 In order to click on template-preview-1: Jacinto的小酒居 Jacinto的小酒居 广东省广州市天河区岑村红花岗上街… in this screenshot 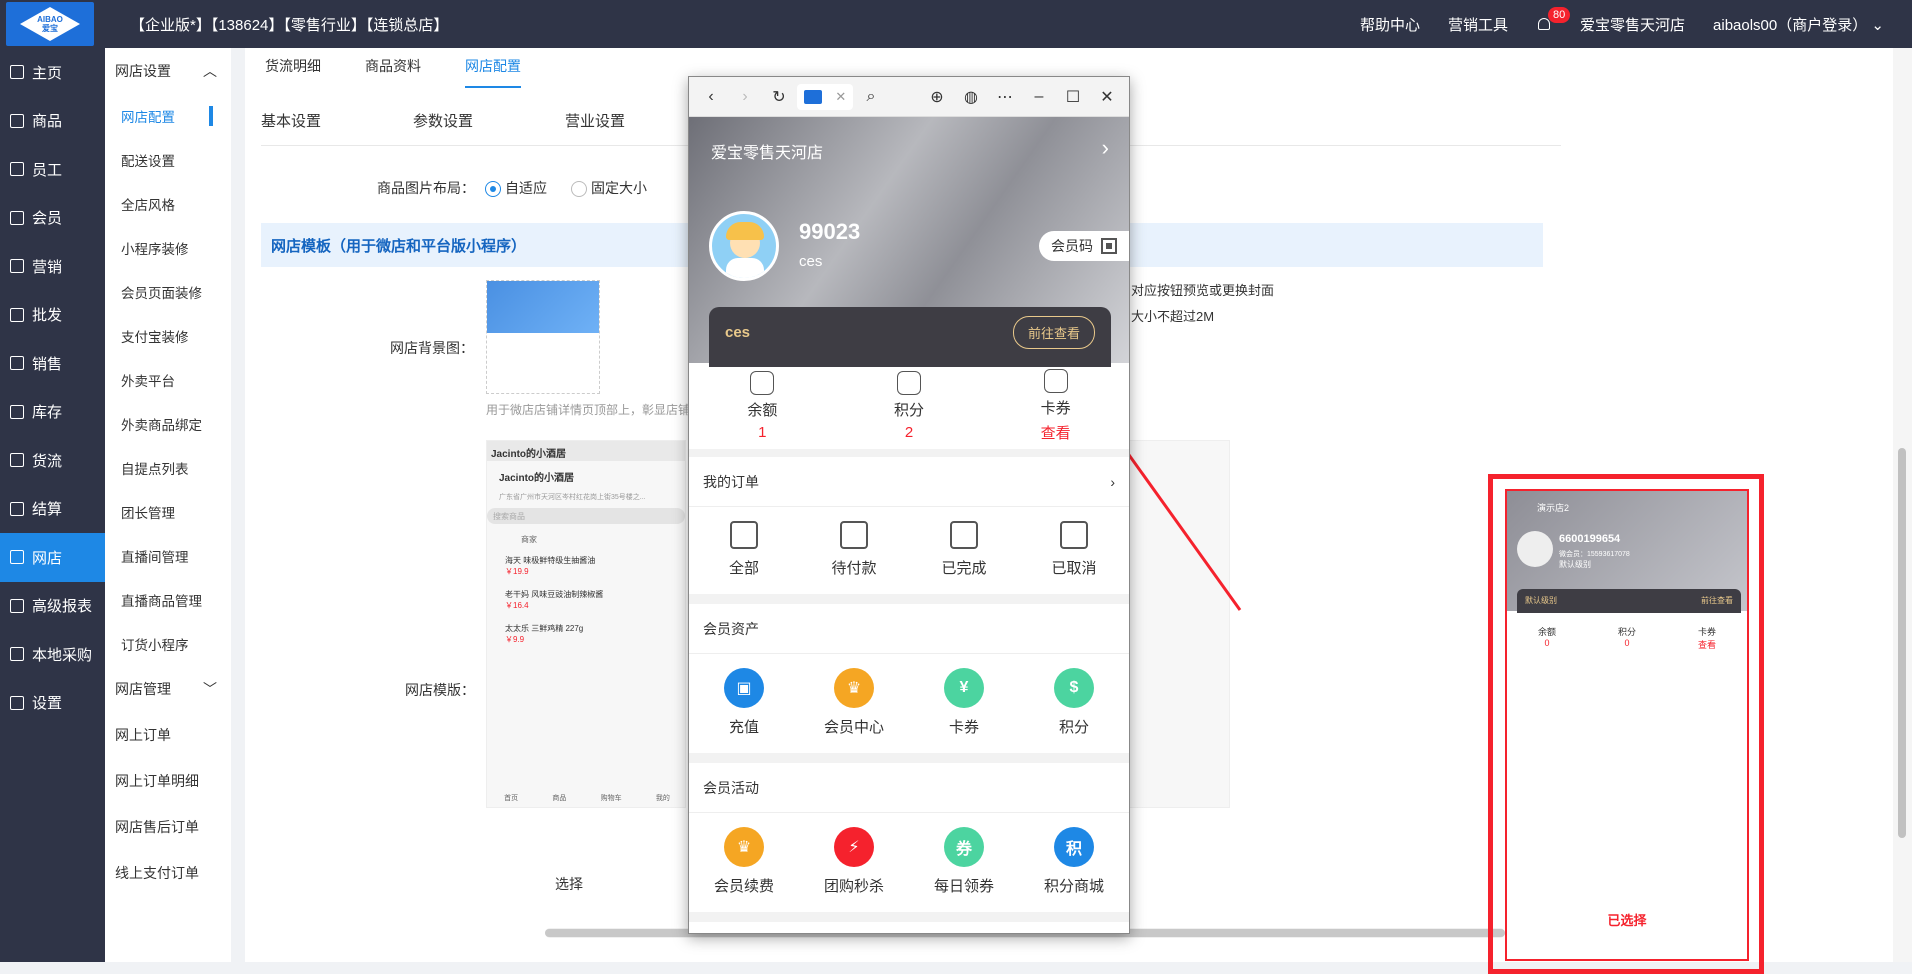, I will do `click(586, 624)`.